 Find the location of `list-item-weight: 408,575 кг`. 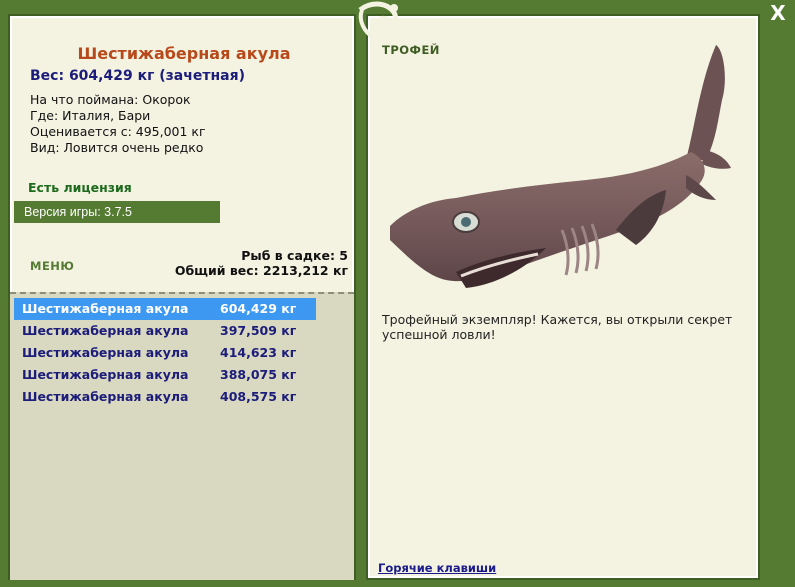

list-item-weight: 408,575 кг is located at coordinates (258, 396).